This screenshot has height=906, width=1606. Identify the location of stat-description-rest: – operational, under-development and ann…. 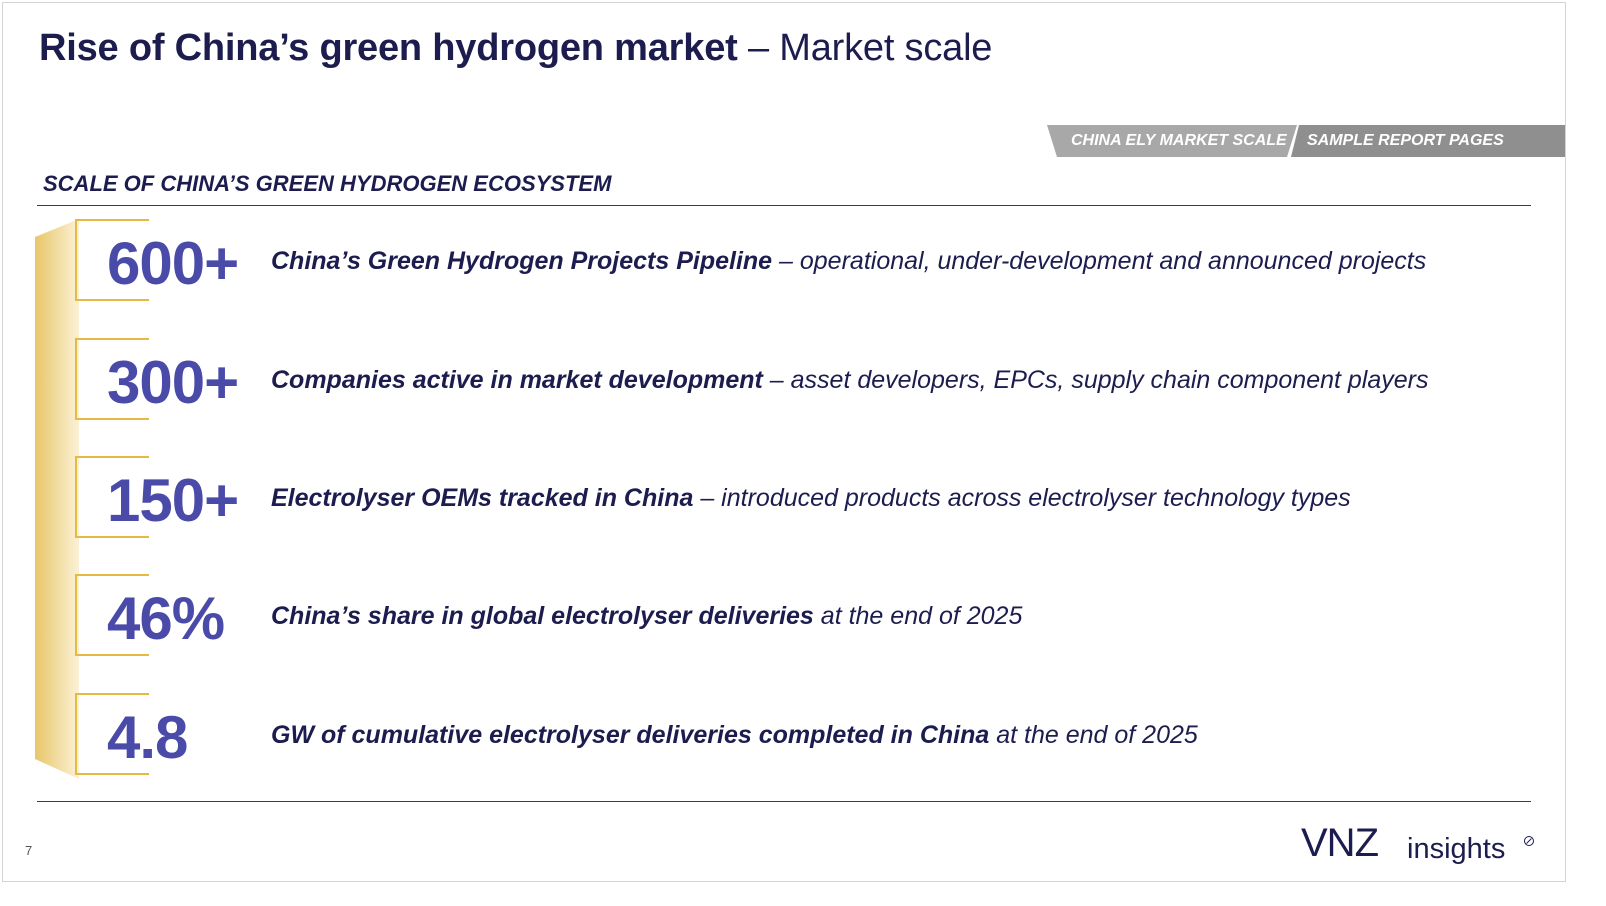
(1099, 261).